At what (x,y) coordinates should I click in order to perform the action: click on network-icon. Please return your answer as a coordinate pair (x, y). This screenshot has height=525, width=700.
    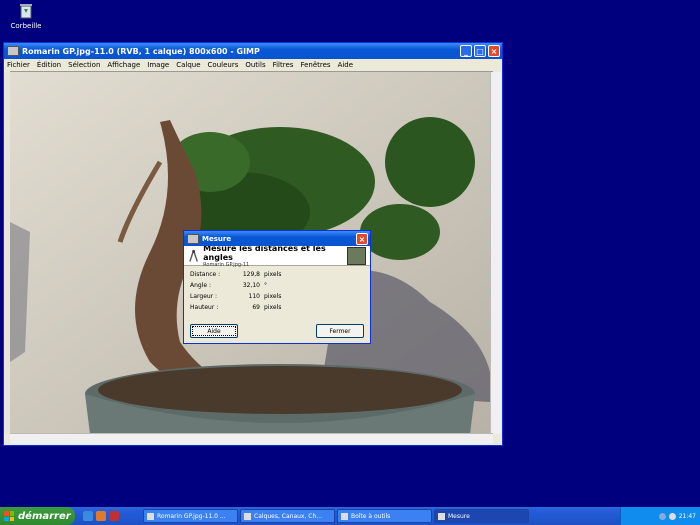
    Looking at the image, I should click on (662, 516).